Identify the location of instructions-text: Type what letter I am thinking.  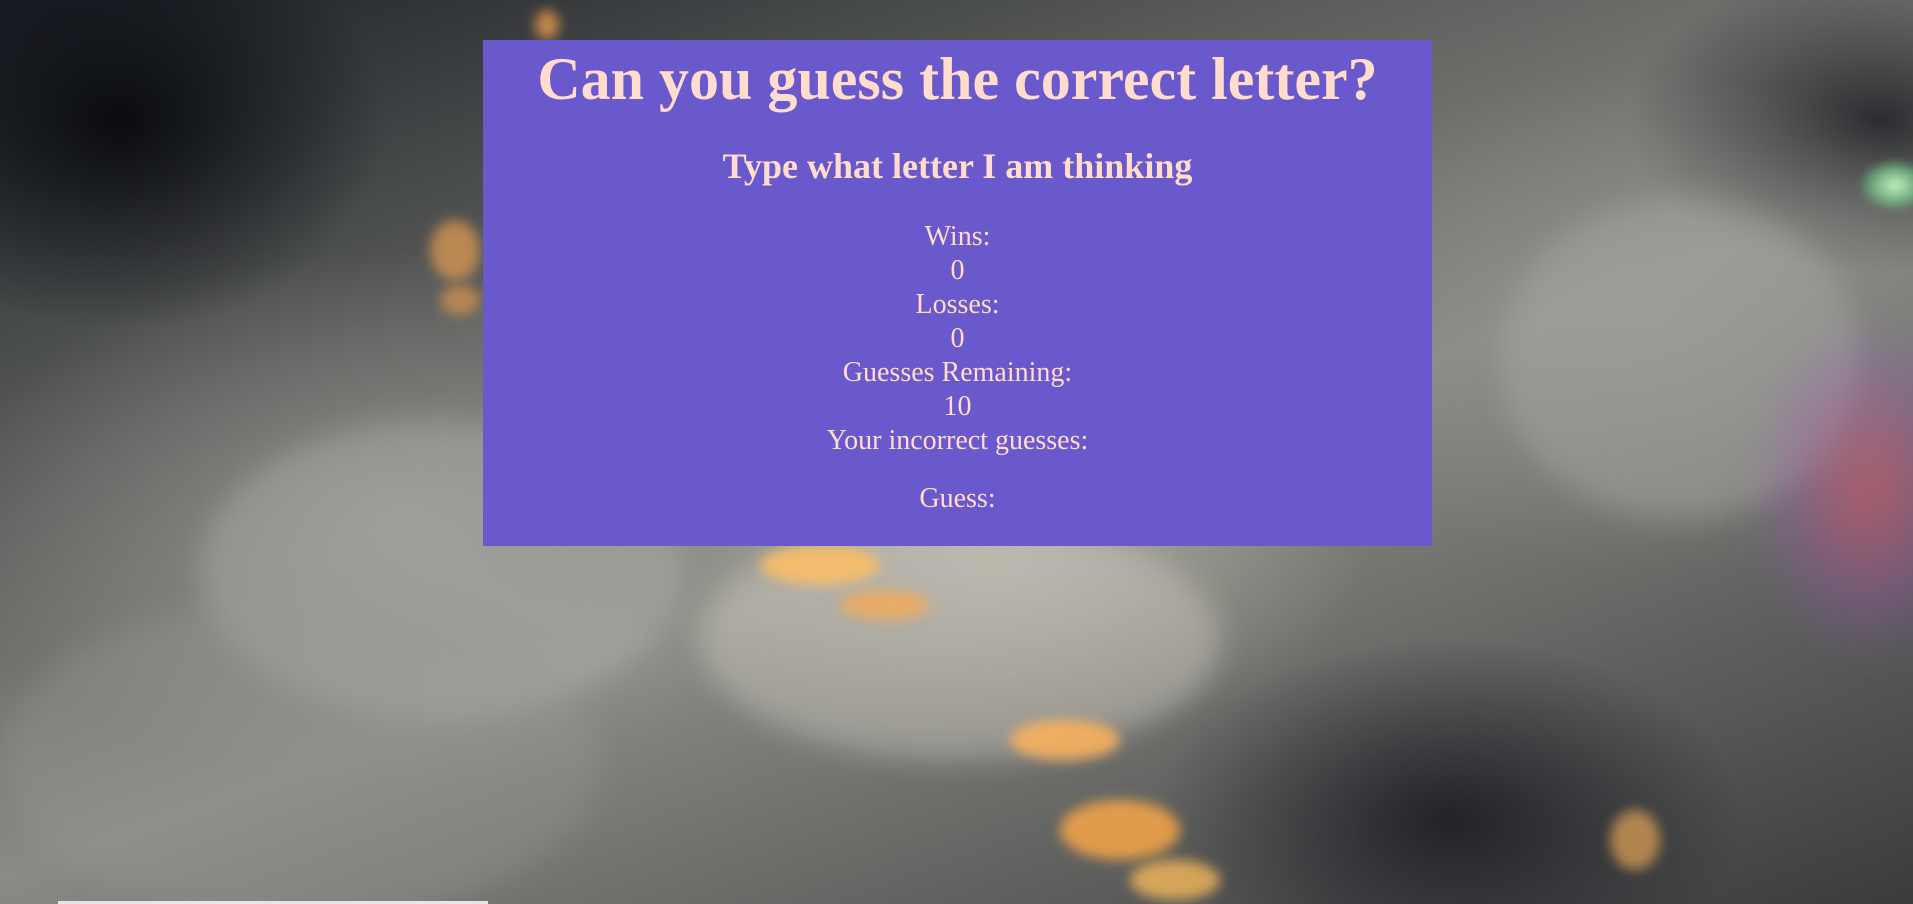
(957, 166).